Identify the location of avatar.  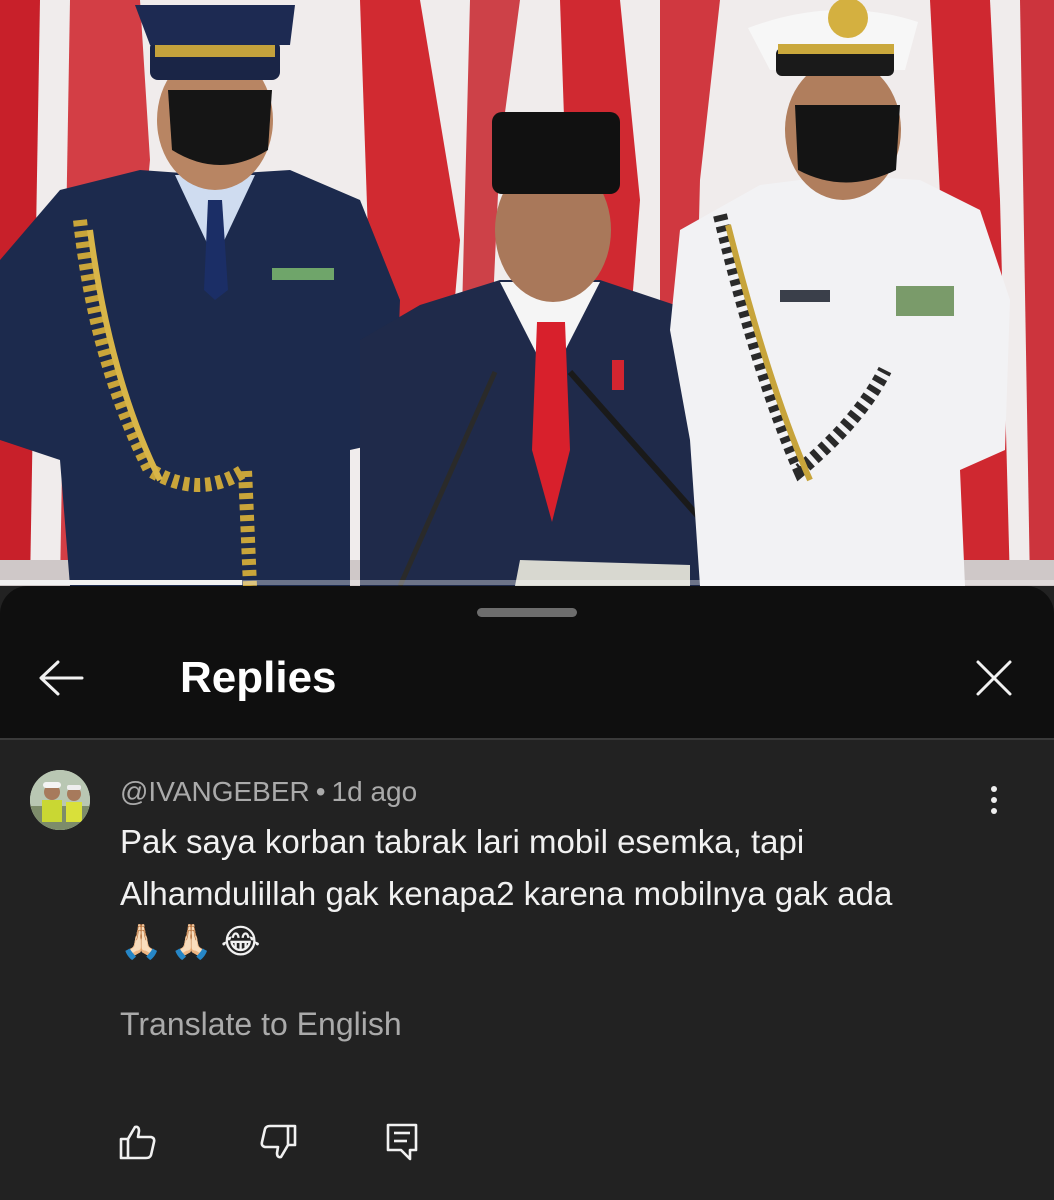
(60, 800).